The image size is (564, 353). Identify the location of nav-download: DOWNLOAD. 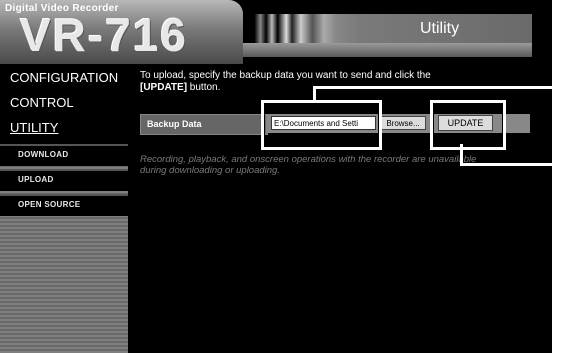
(64, 155).